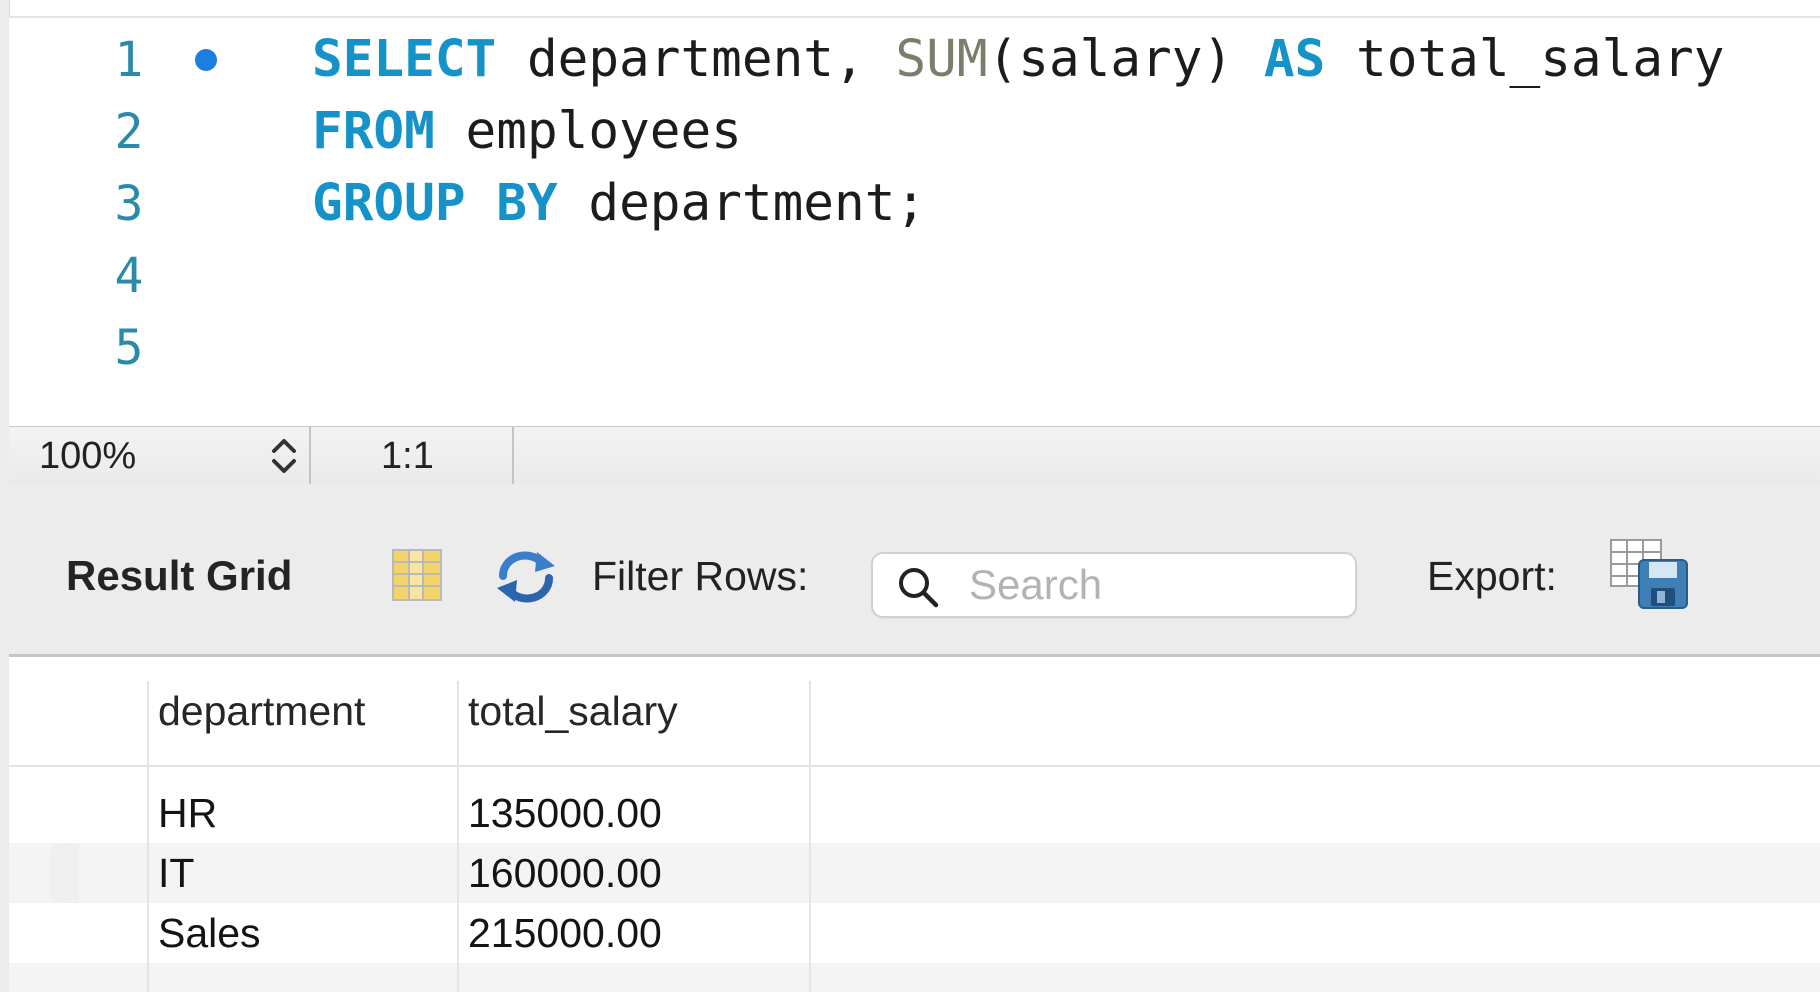  I want to click on code-fragment: employees, so click(588, 131).